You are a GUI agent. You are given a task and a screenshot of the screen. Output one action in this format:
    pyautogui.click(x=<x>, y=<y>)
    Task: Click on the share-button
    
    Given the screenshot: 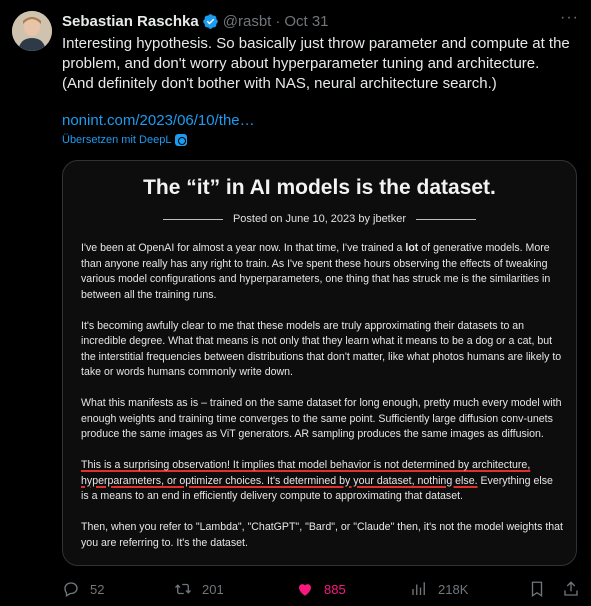 What is the action you would take?
    pyautogui.click(x=571, y=589)
    